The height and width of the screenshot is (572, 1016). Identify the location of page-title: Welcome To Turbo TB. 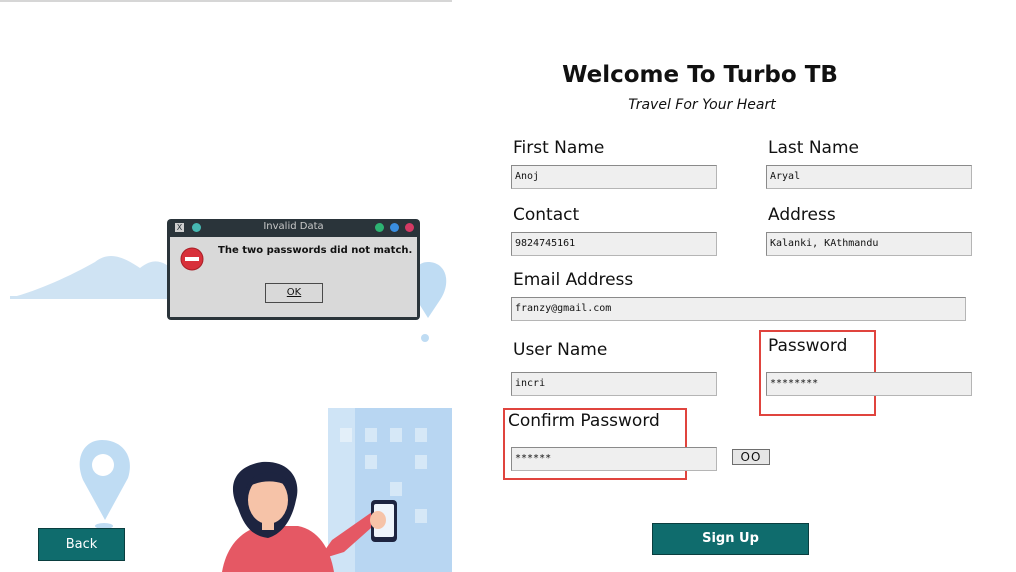
(700, 75).